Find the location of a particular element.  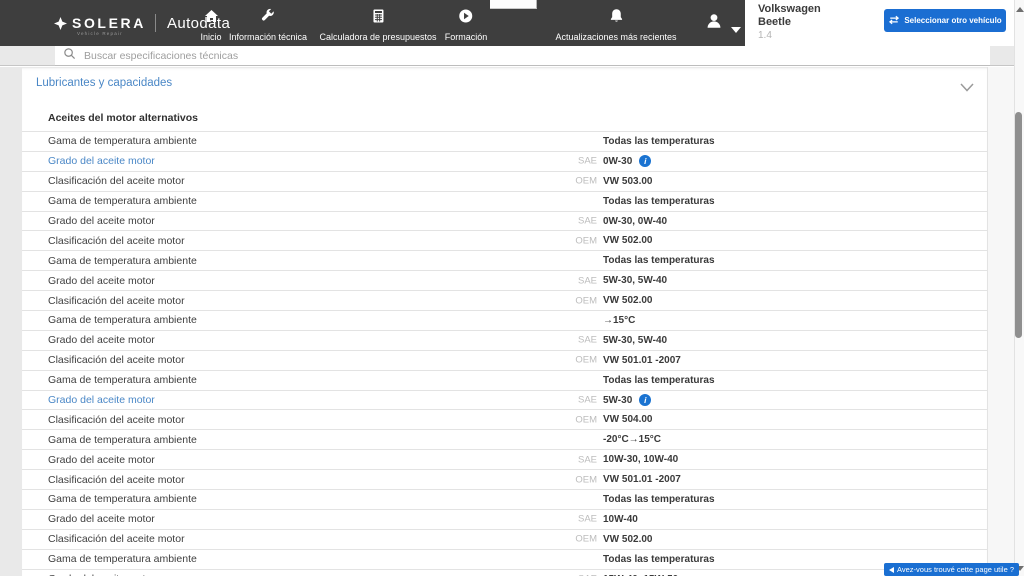

row-value: →15°C is located at coordinates (619, 320).